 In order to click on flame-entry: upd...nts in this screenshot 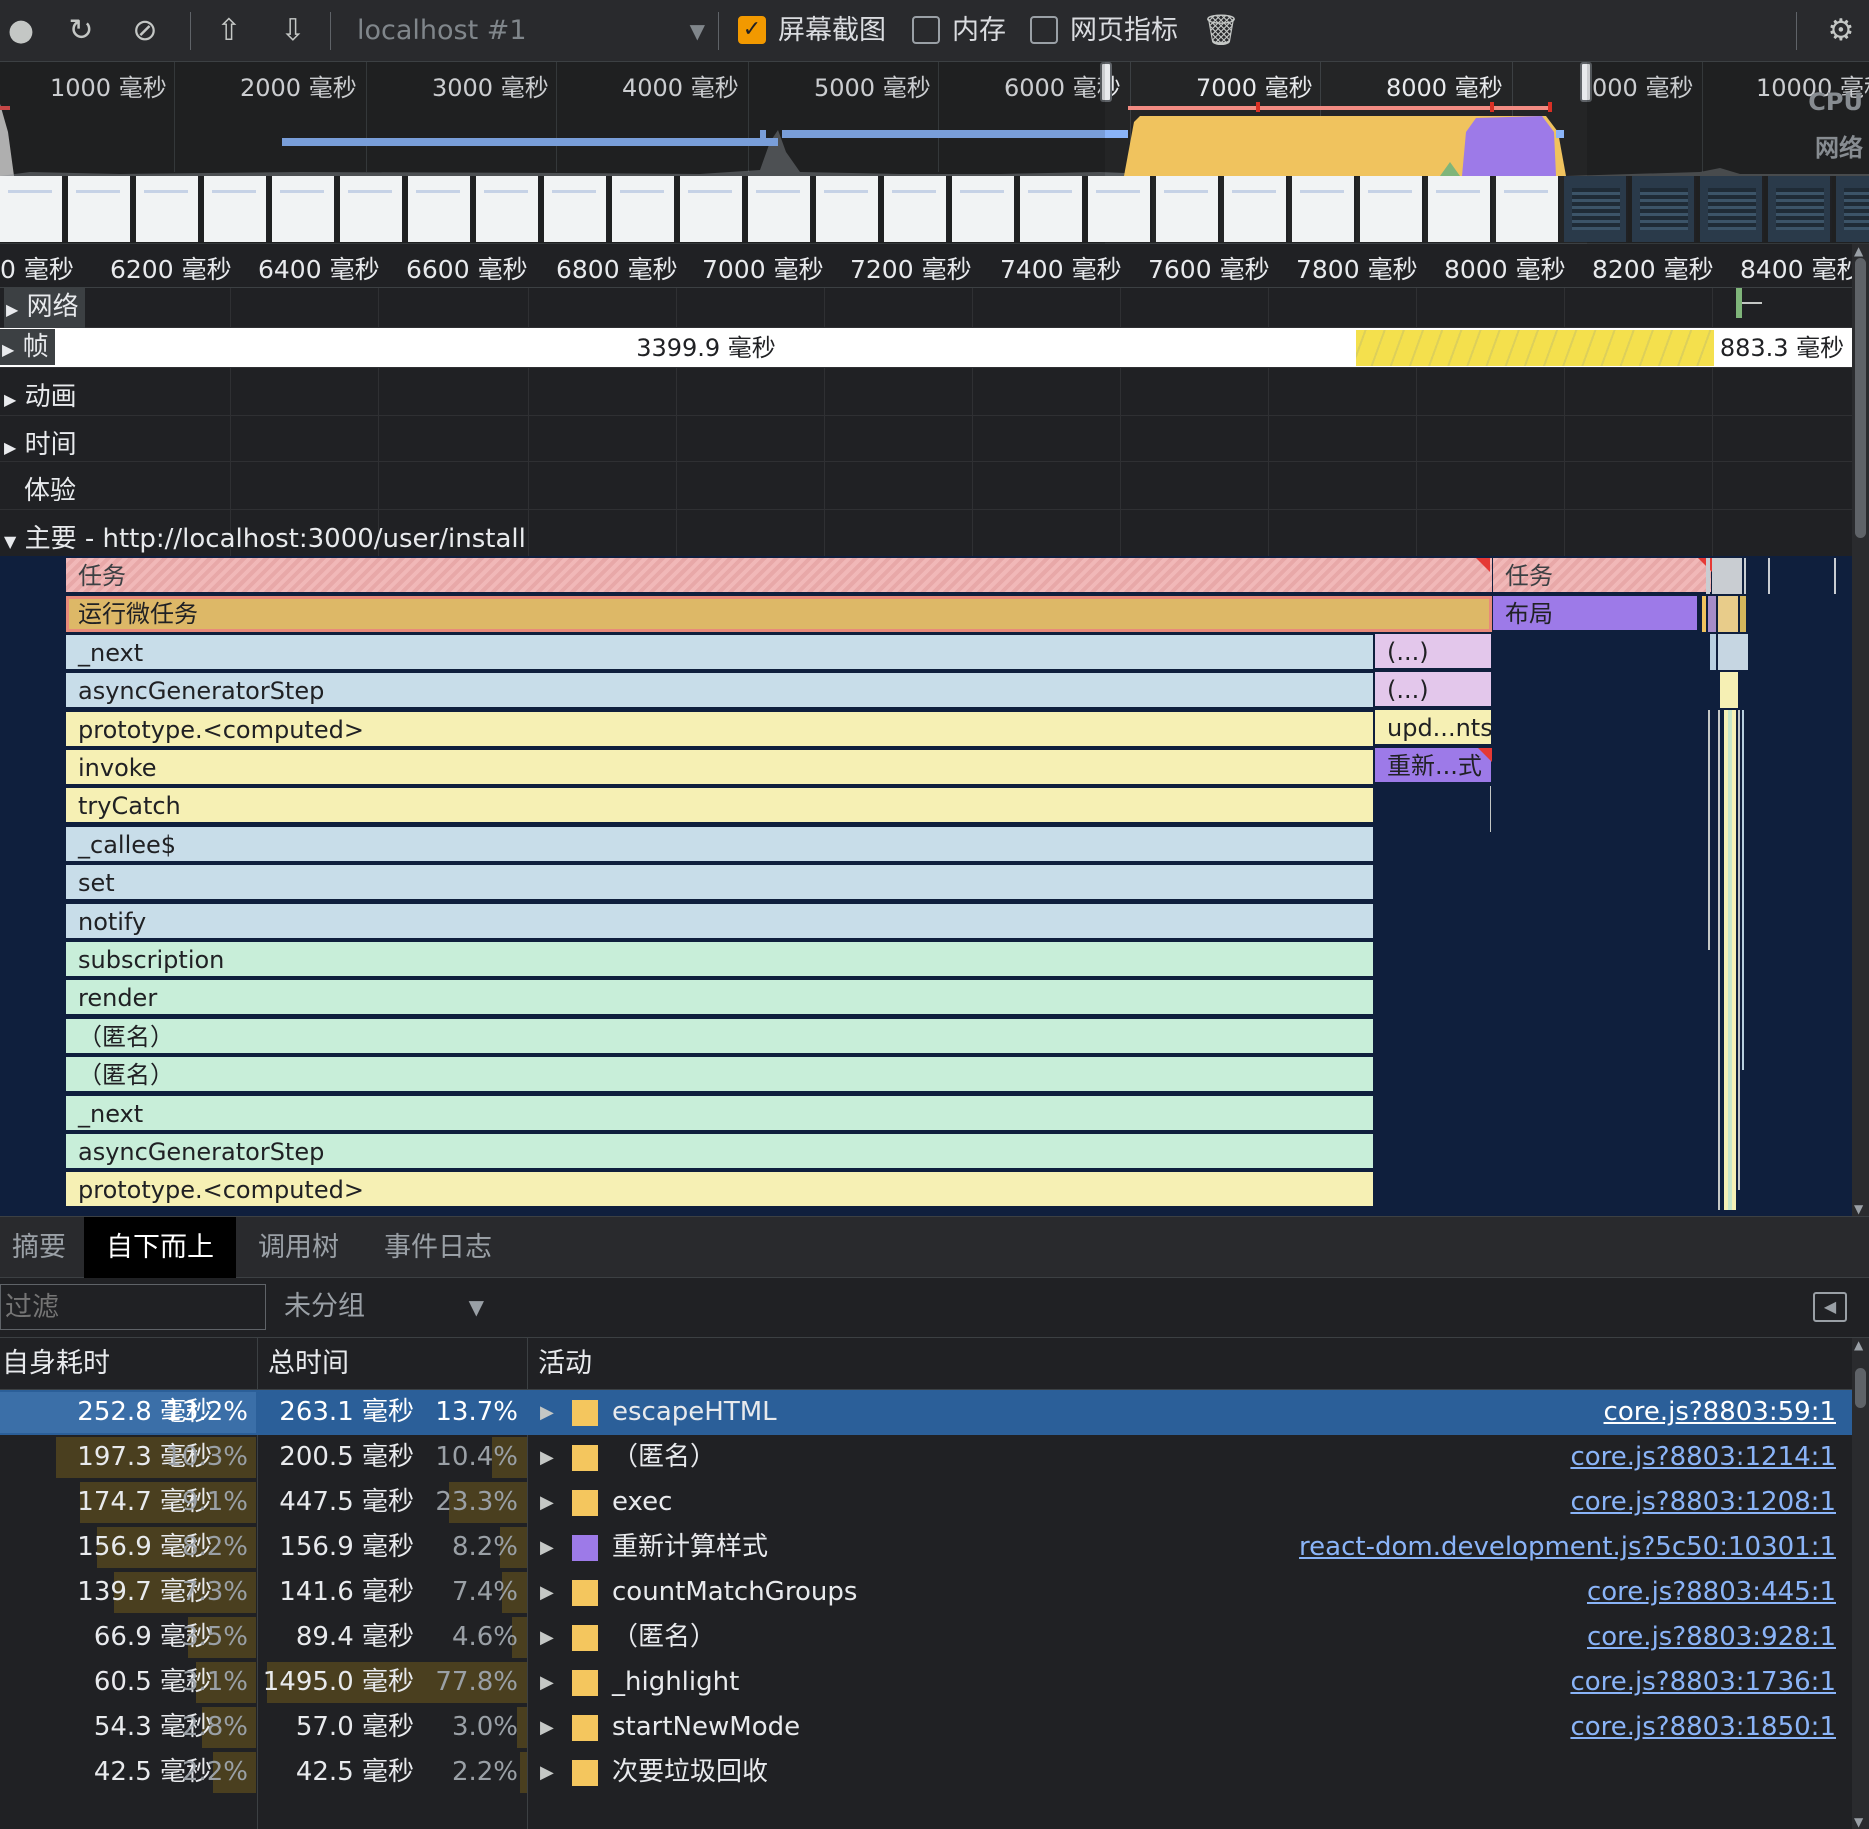, I will do `click(1433, 728)`.